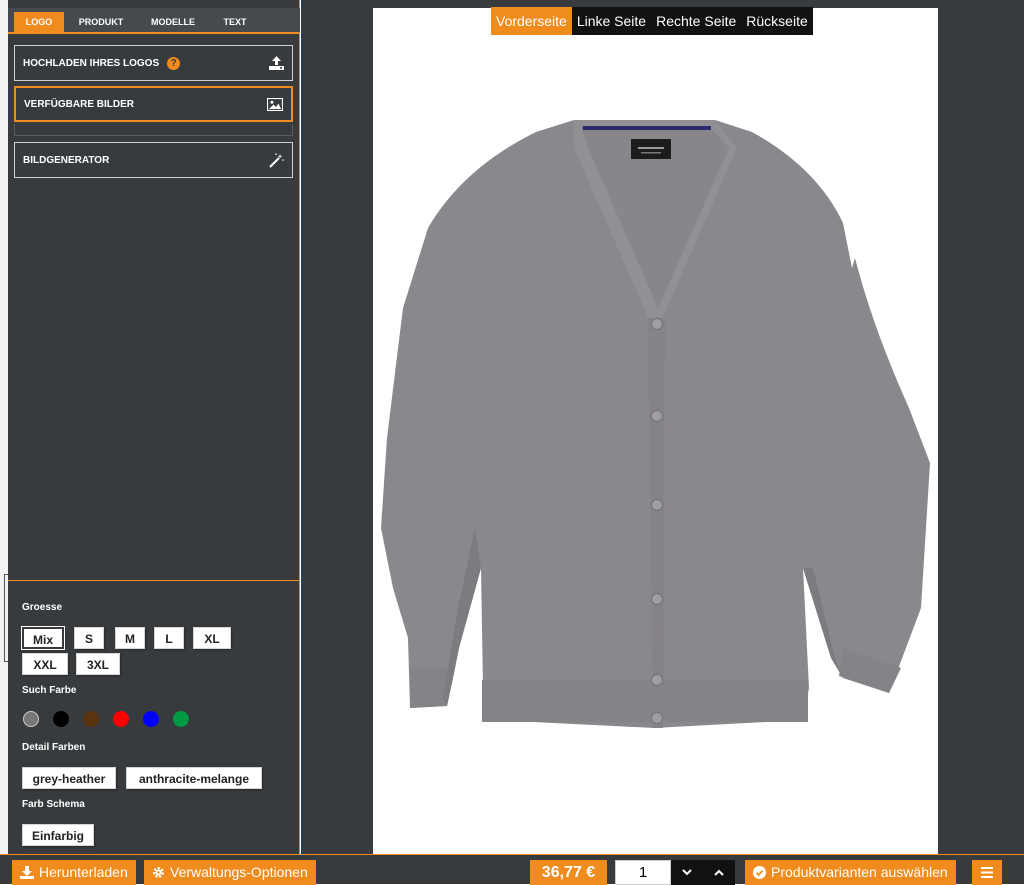 The height and width of the screenshot is (885, 1024). What do you see at coordinates (79, 104) in the screenshot?
I see `available-images-label: VERFÜGBARE BILDER` at bounding box center [79, 104].